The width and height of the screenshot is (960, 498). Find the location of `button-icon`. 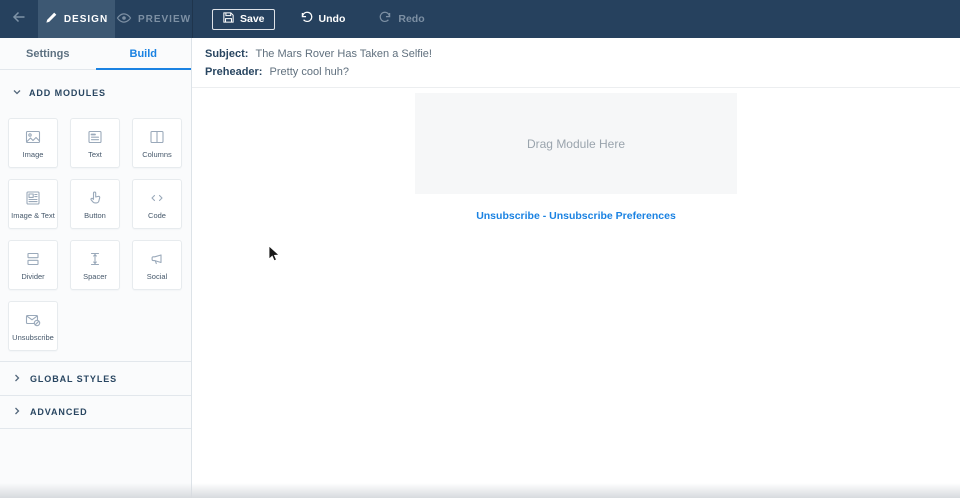

button-icon is located at coordinates (95, 197).